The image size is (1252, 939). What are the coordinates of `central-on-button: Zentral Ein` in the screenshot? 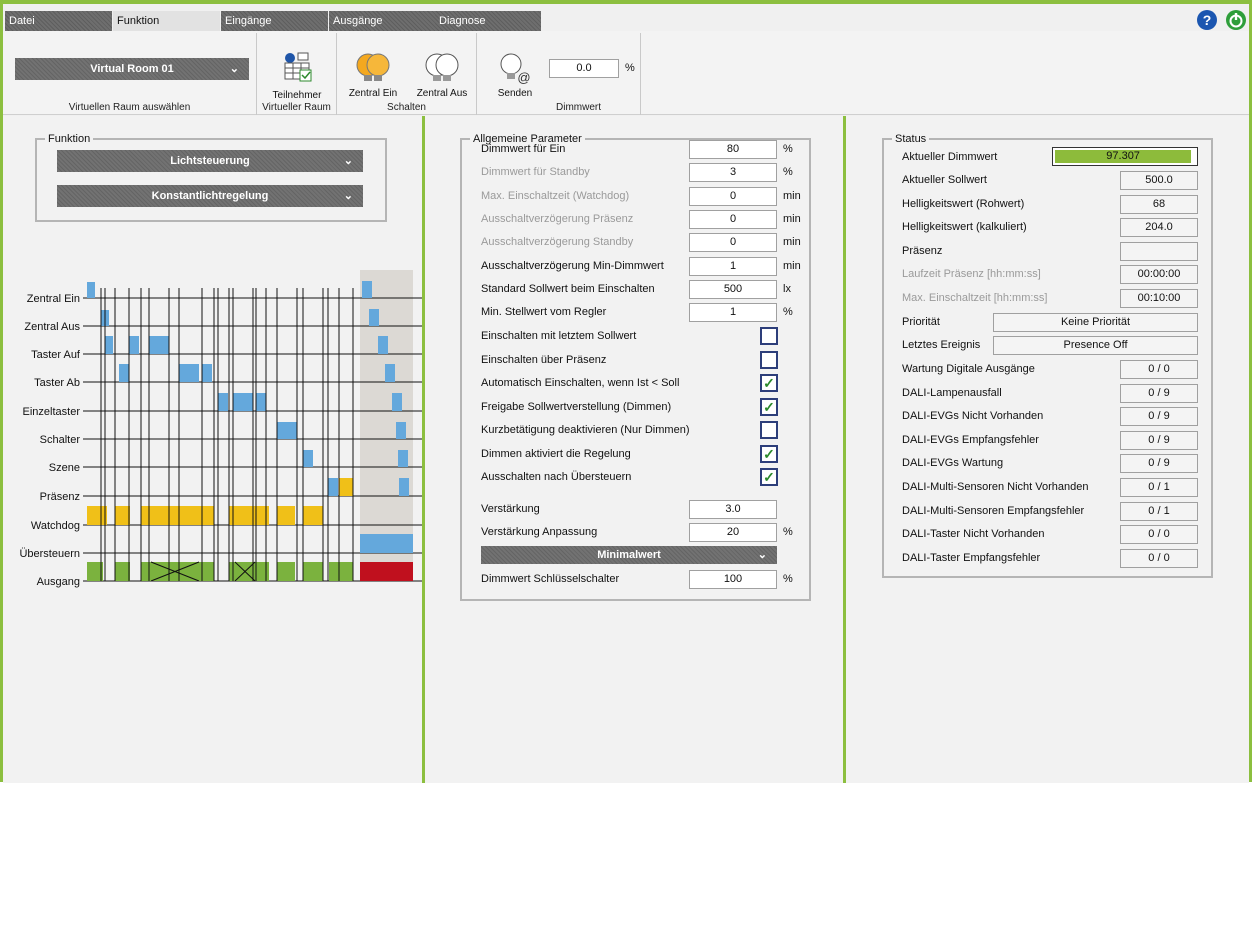 It's located at (373, 75).